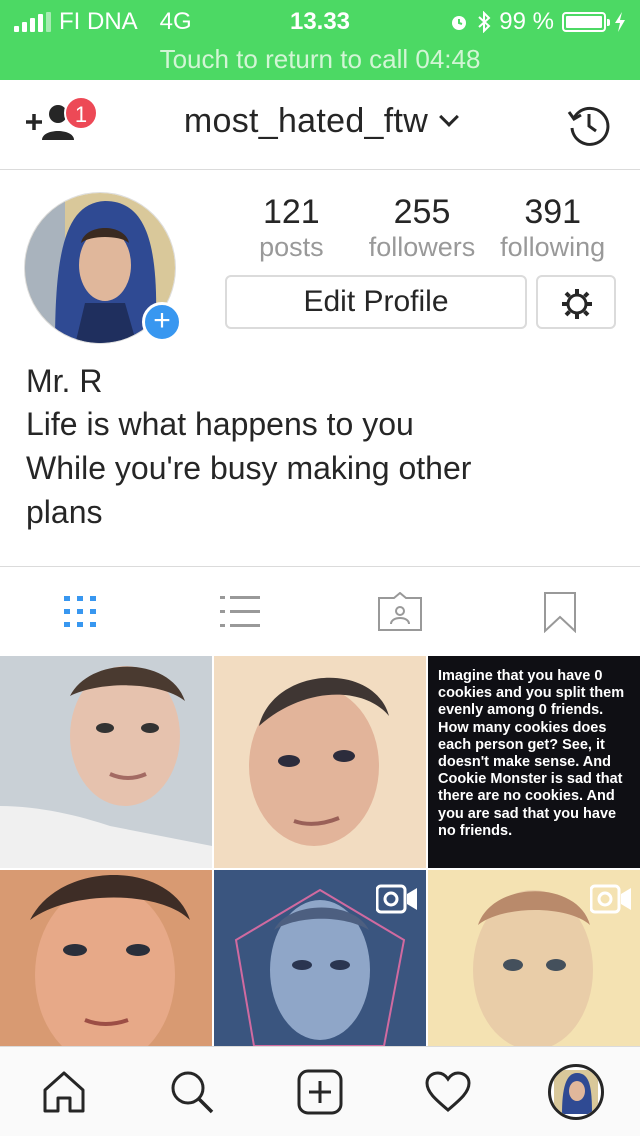 The height and width of the screenshot is (1136, 640). I want to click on gear-icon, so click(577, 304).